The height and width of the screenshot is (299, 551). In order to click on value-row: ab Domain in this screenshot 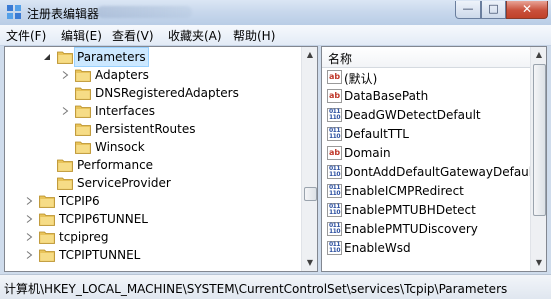, I will do `click(426, 153)`.